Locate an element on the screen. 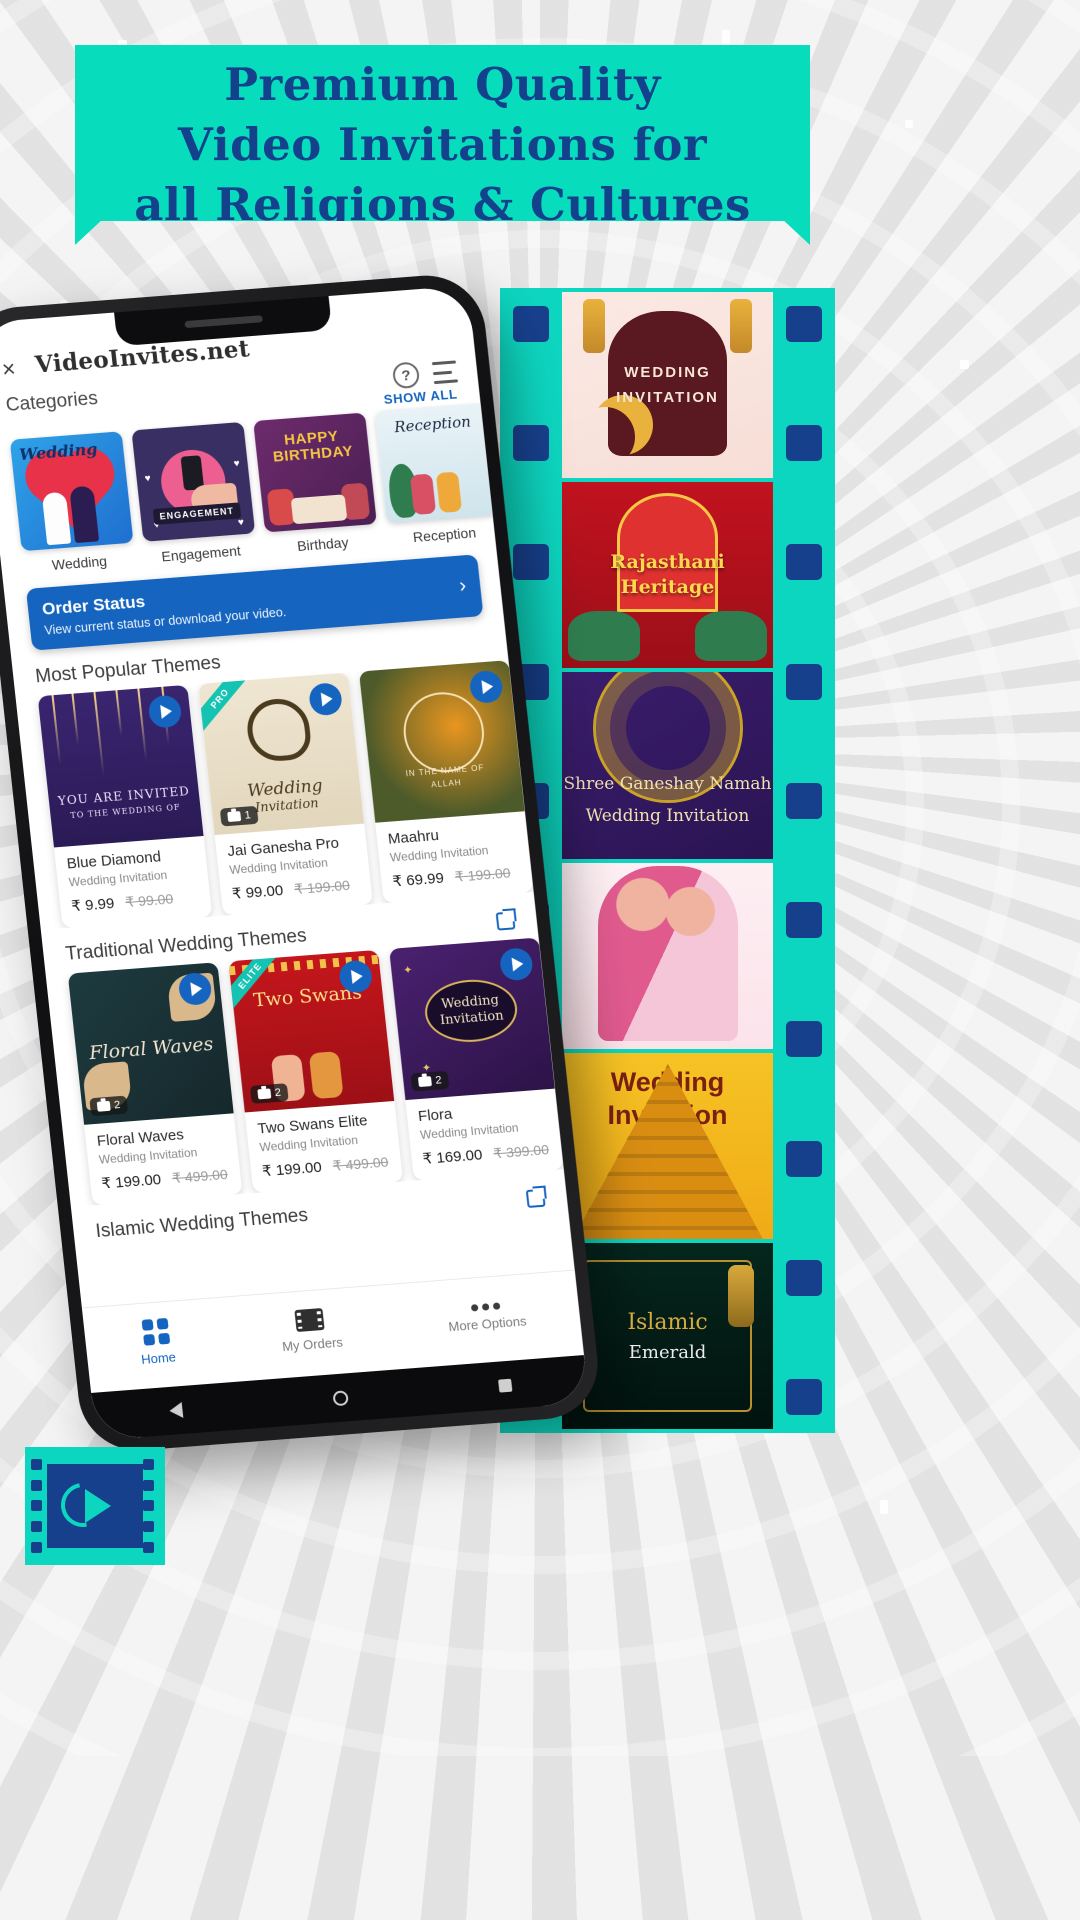 The height and width of the screenshot is (1920, 1080). nav-label: Home is located at coordinates (158, 1358).